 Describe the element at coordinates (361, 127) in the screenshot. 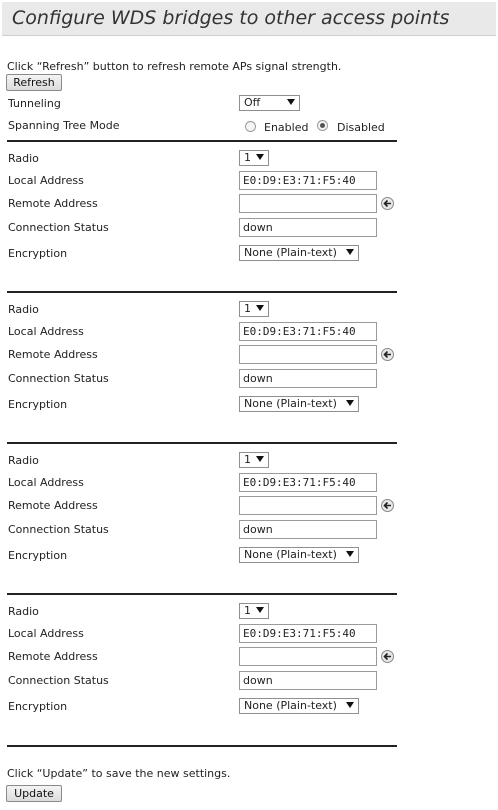

I see `stp-disabled-label: Disabled` at that location.